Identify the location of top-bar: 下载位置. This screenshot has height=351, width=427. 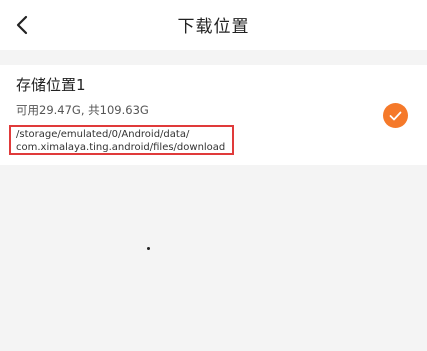
(213, 25).